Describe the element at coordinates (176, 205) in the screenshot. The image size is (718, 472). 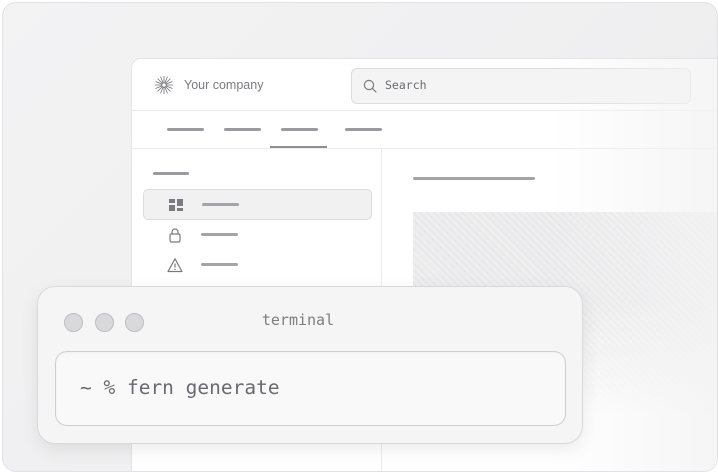
I see `dashboard-icon` at that location.